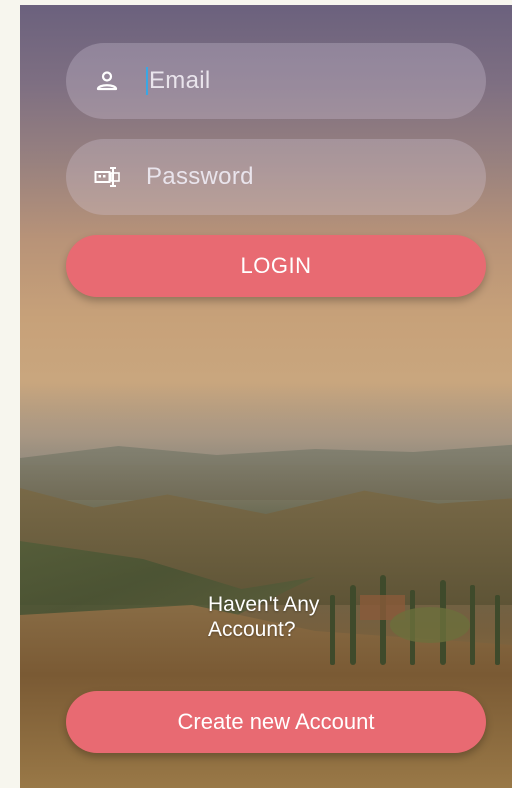 The height and width of the screenshot is (788, 512). What do you see at coordinates (276, 266) in the screenshot?
I see `login-button: LOGIN` at bounding box center [276, 266].